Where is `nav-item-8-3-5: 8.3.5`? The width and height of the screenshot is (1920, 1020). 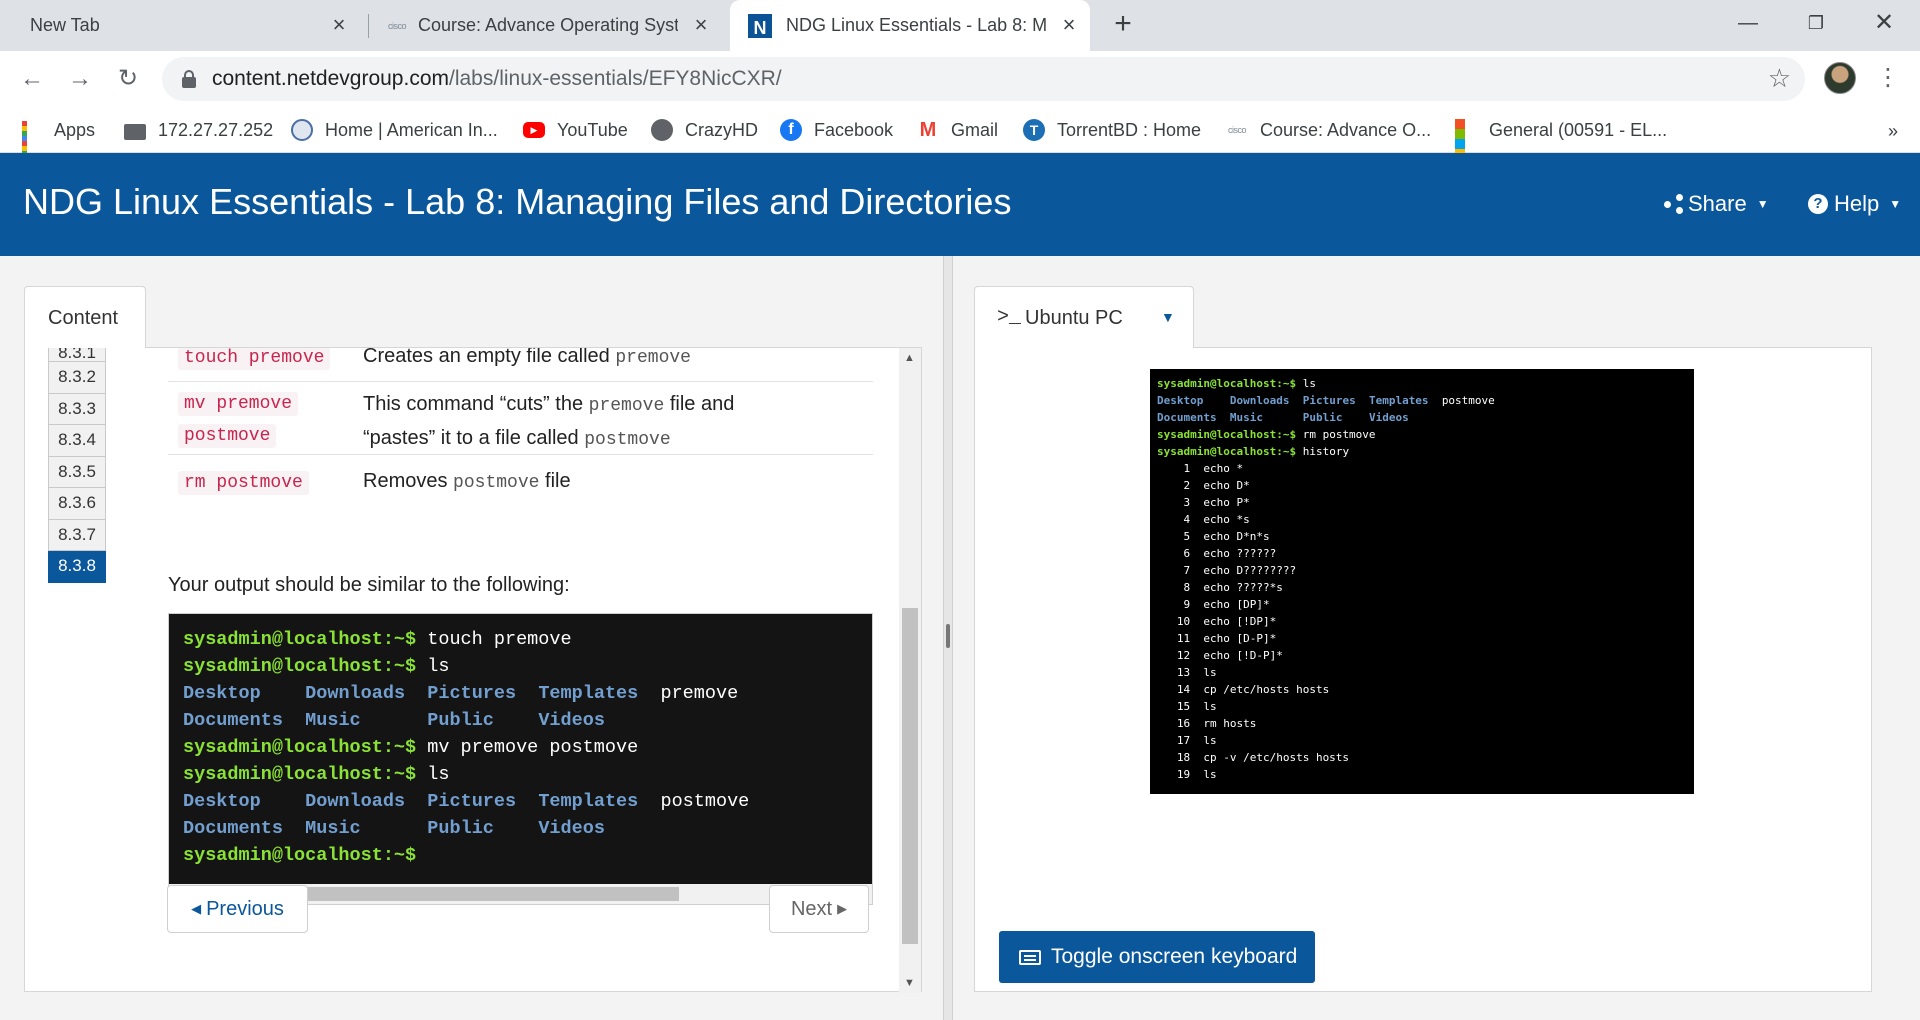
nav-item-8-3-5: 8.3.5 is located at coordinates (77, 472).